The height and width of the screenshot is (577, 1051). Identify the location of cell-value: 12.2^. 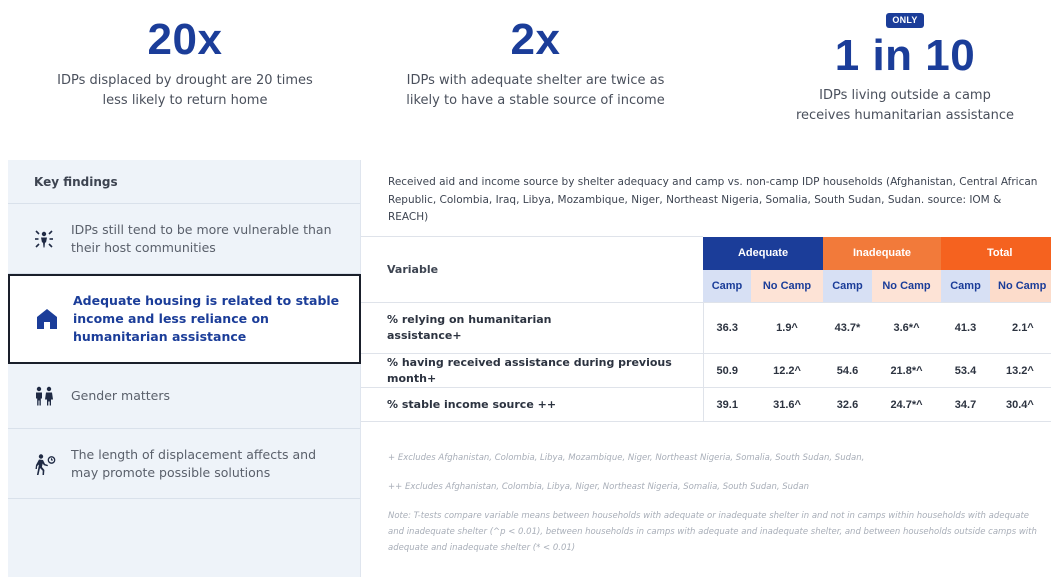
(787, 370).